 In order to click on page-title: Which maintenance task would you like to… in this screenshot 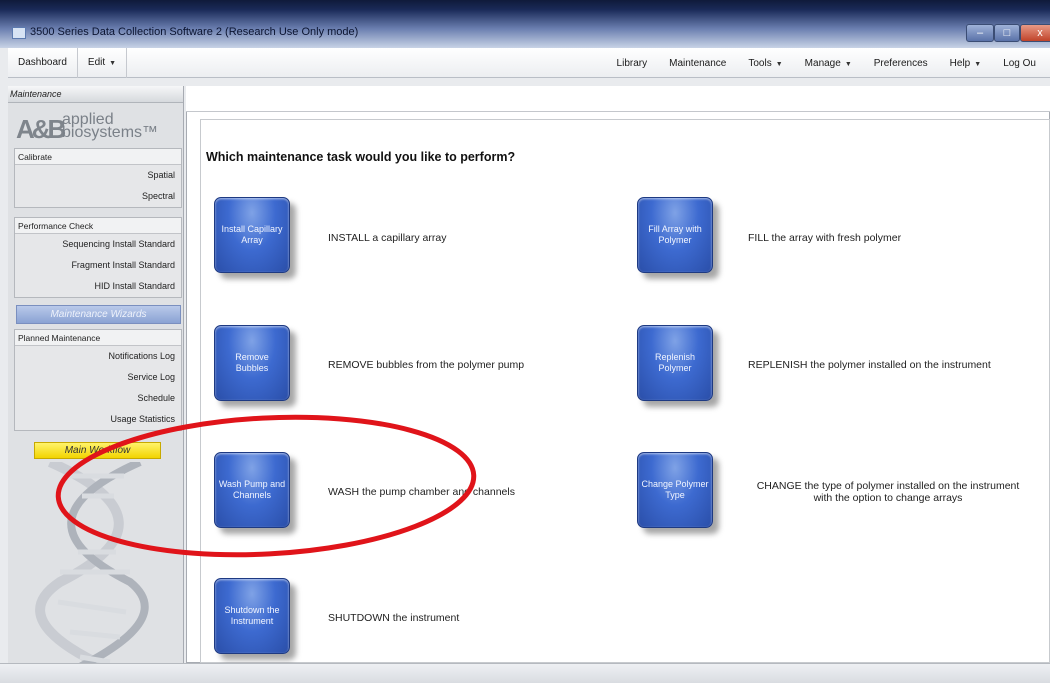, I will do `click(361, 157)`.